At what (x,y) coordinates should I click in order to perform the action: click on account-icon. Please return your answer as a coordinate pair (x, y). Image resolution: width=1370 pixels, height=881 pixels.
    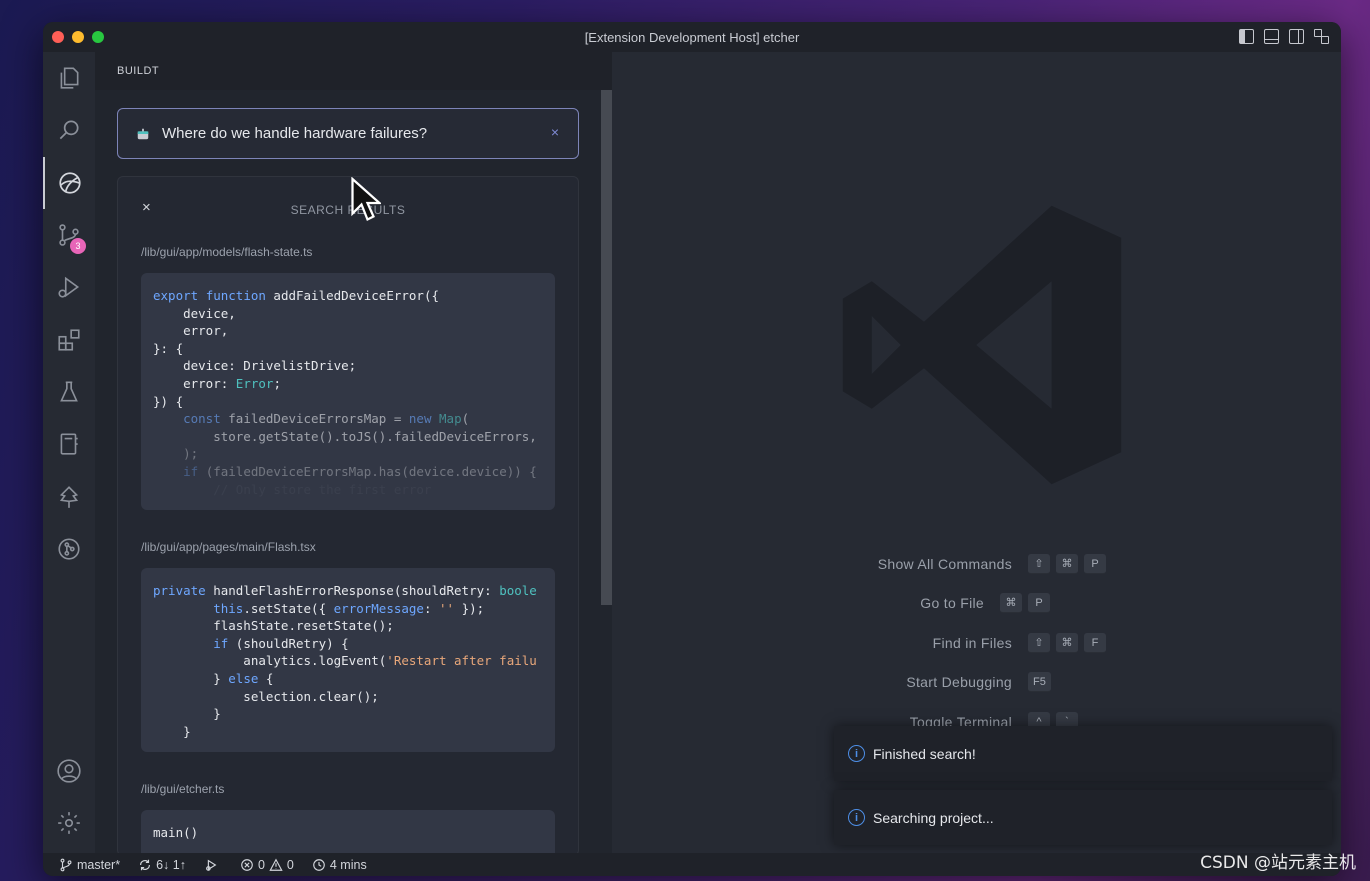
    Looking at the image, I should click on (69, 771).